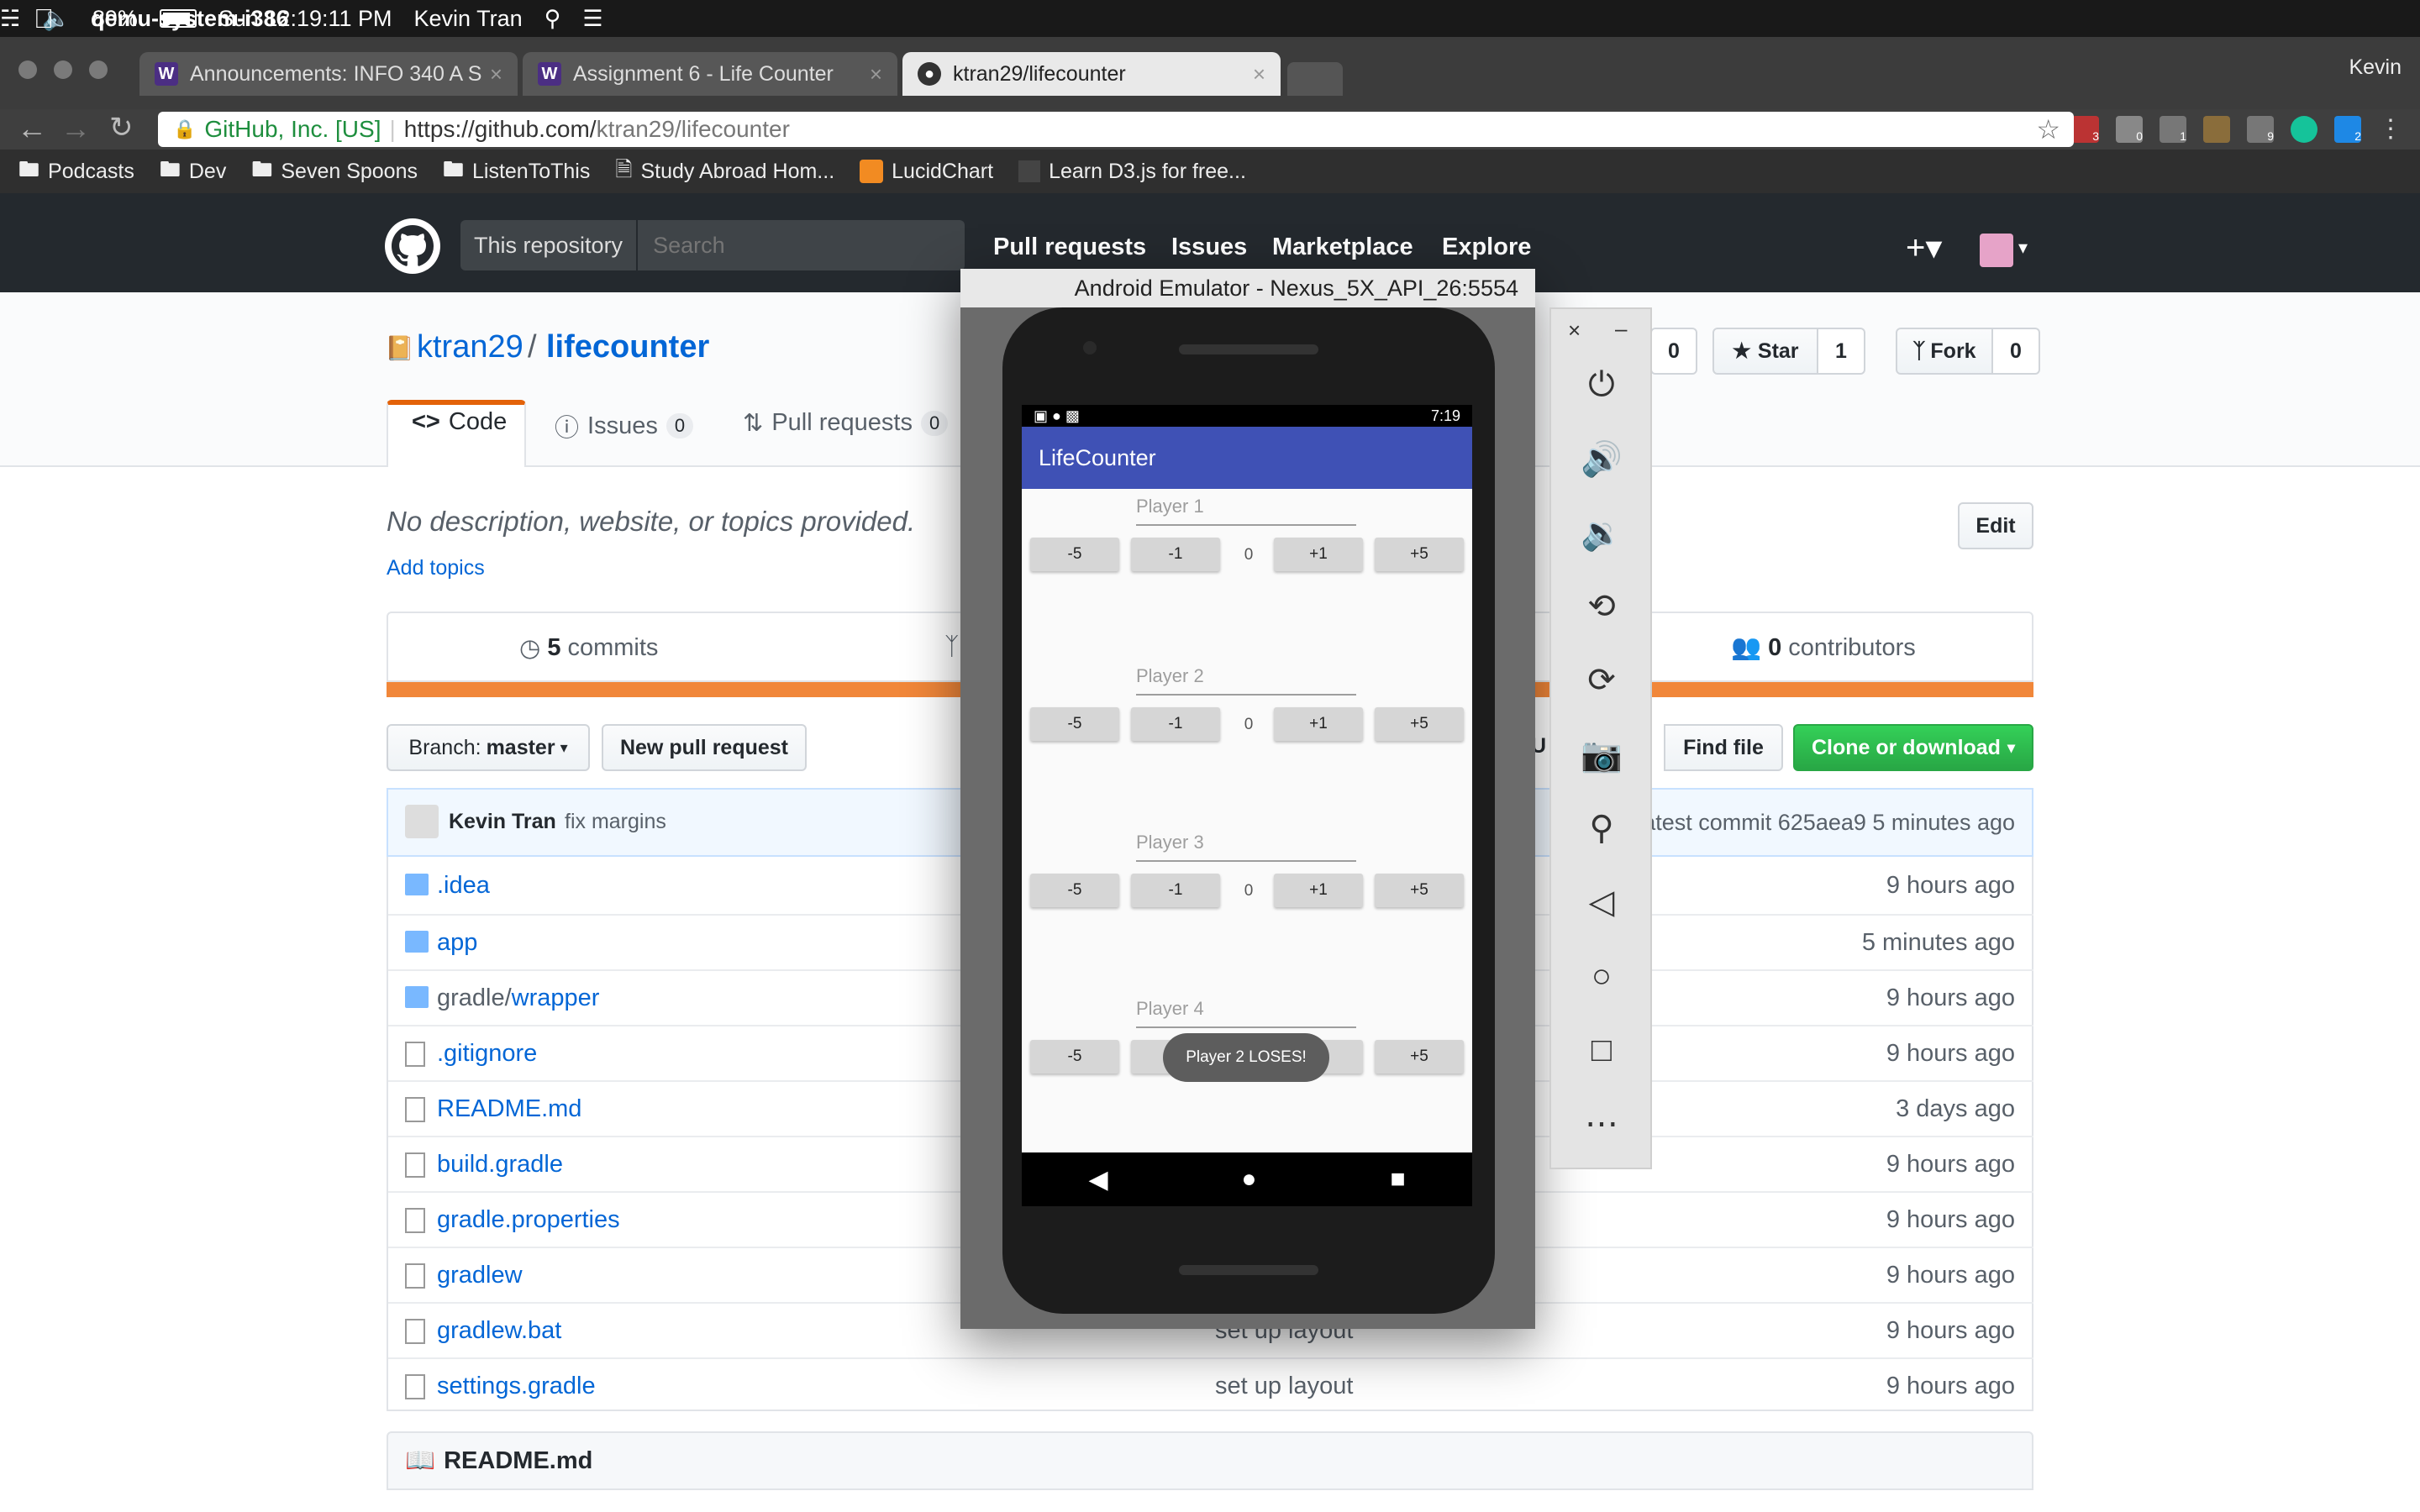 This screenshot has width=2420, height=1512. Describe the element at coordinates (927, 172) in the screenshot. I see `bookmark-lucidchart: LucidChart` at that location.